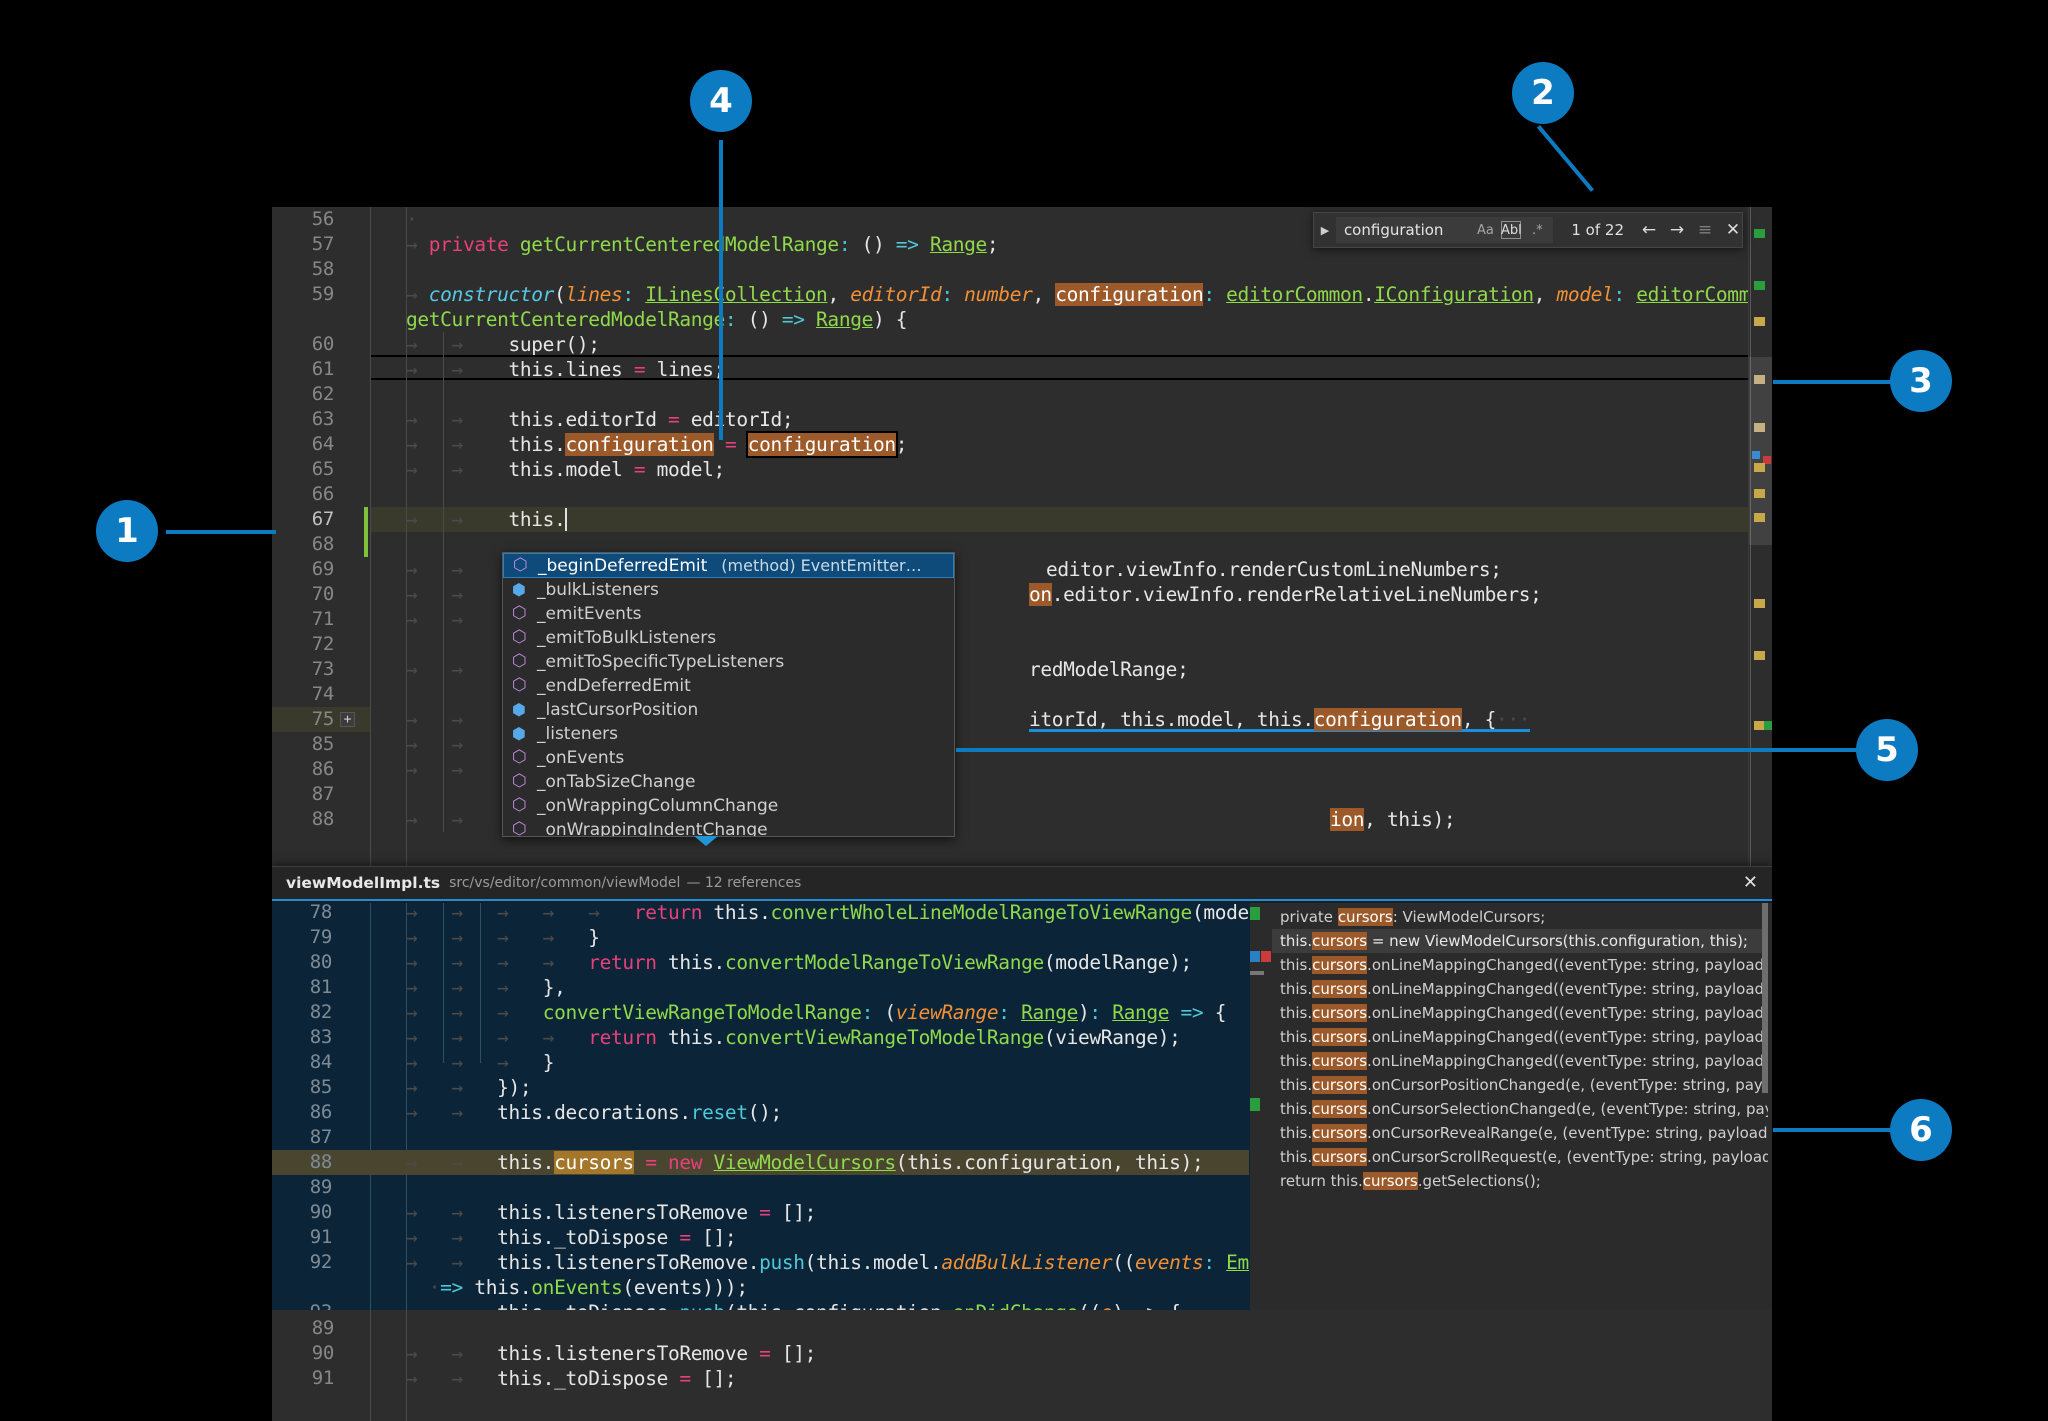 This screenshot has width=2048, height=1421. I want to click on code-line: → → this.configuration = configuration;, so click(657, 444).